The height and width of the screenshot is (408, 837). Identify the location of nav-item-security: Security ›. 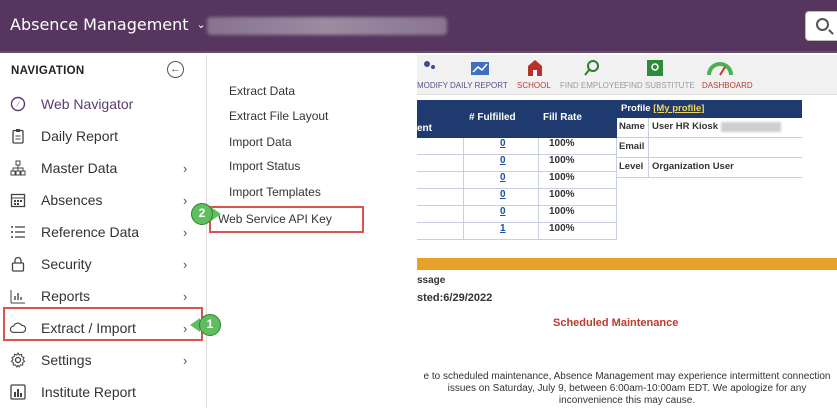
(103, 264).